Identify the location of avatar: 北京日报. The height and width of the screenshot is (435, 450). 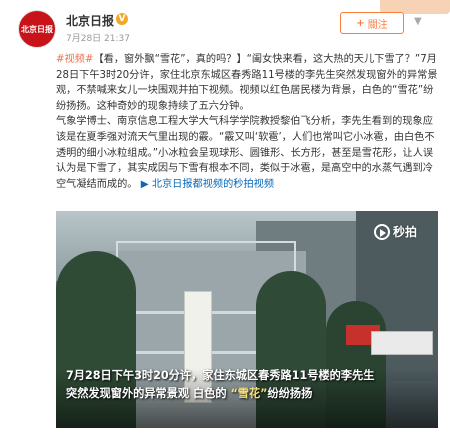
(37, 29).